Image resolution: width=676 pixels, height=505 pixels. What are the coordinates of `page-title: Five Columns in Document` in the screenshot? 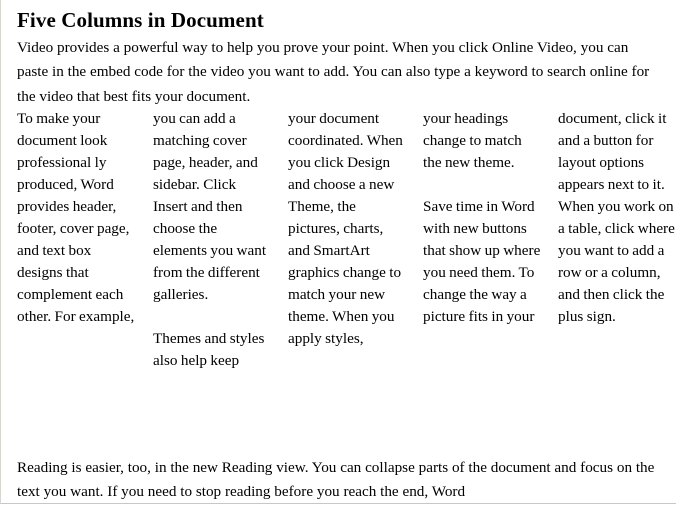 It's located at (140, 20).